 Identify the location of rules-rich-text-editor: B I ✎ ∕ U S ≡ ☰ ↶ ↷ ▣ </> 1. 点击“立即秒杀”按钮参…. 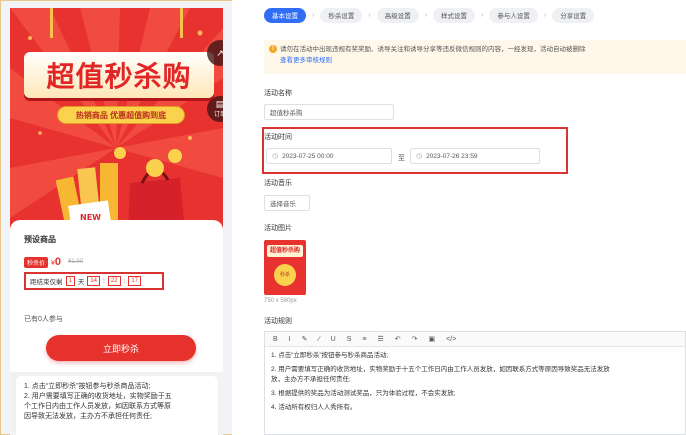
(475, 383).